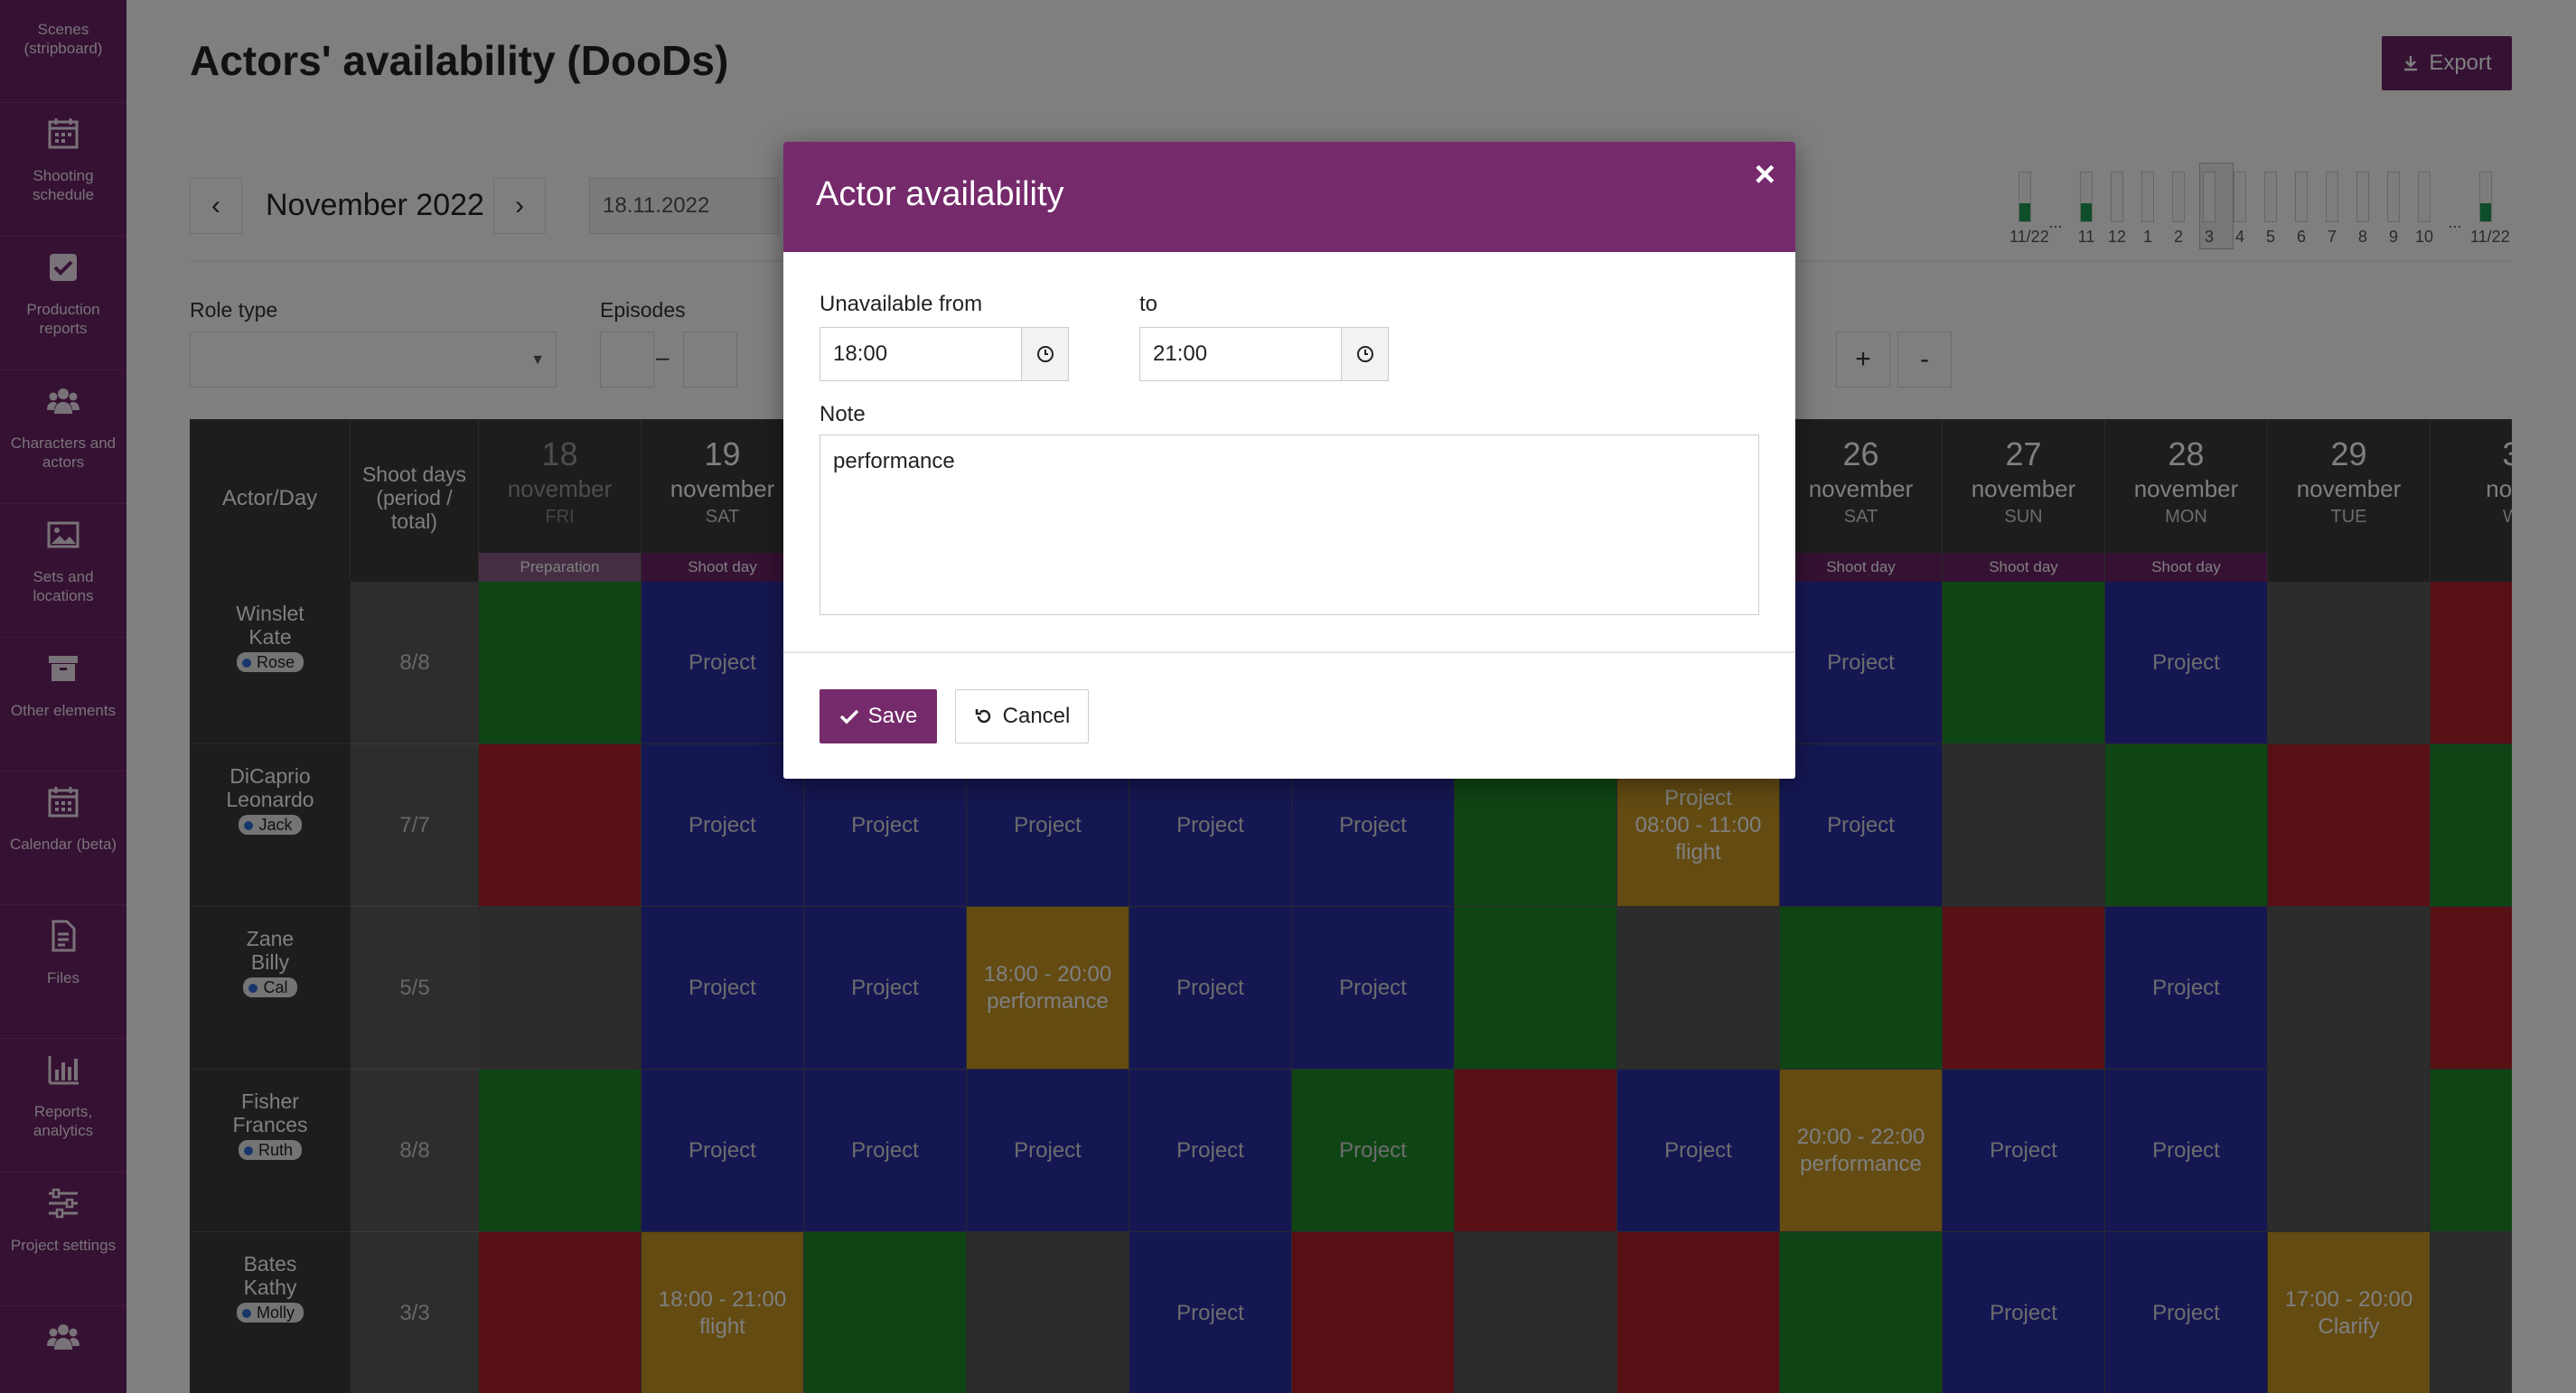  I want to click on check-icon, so click(848, 717).